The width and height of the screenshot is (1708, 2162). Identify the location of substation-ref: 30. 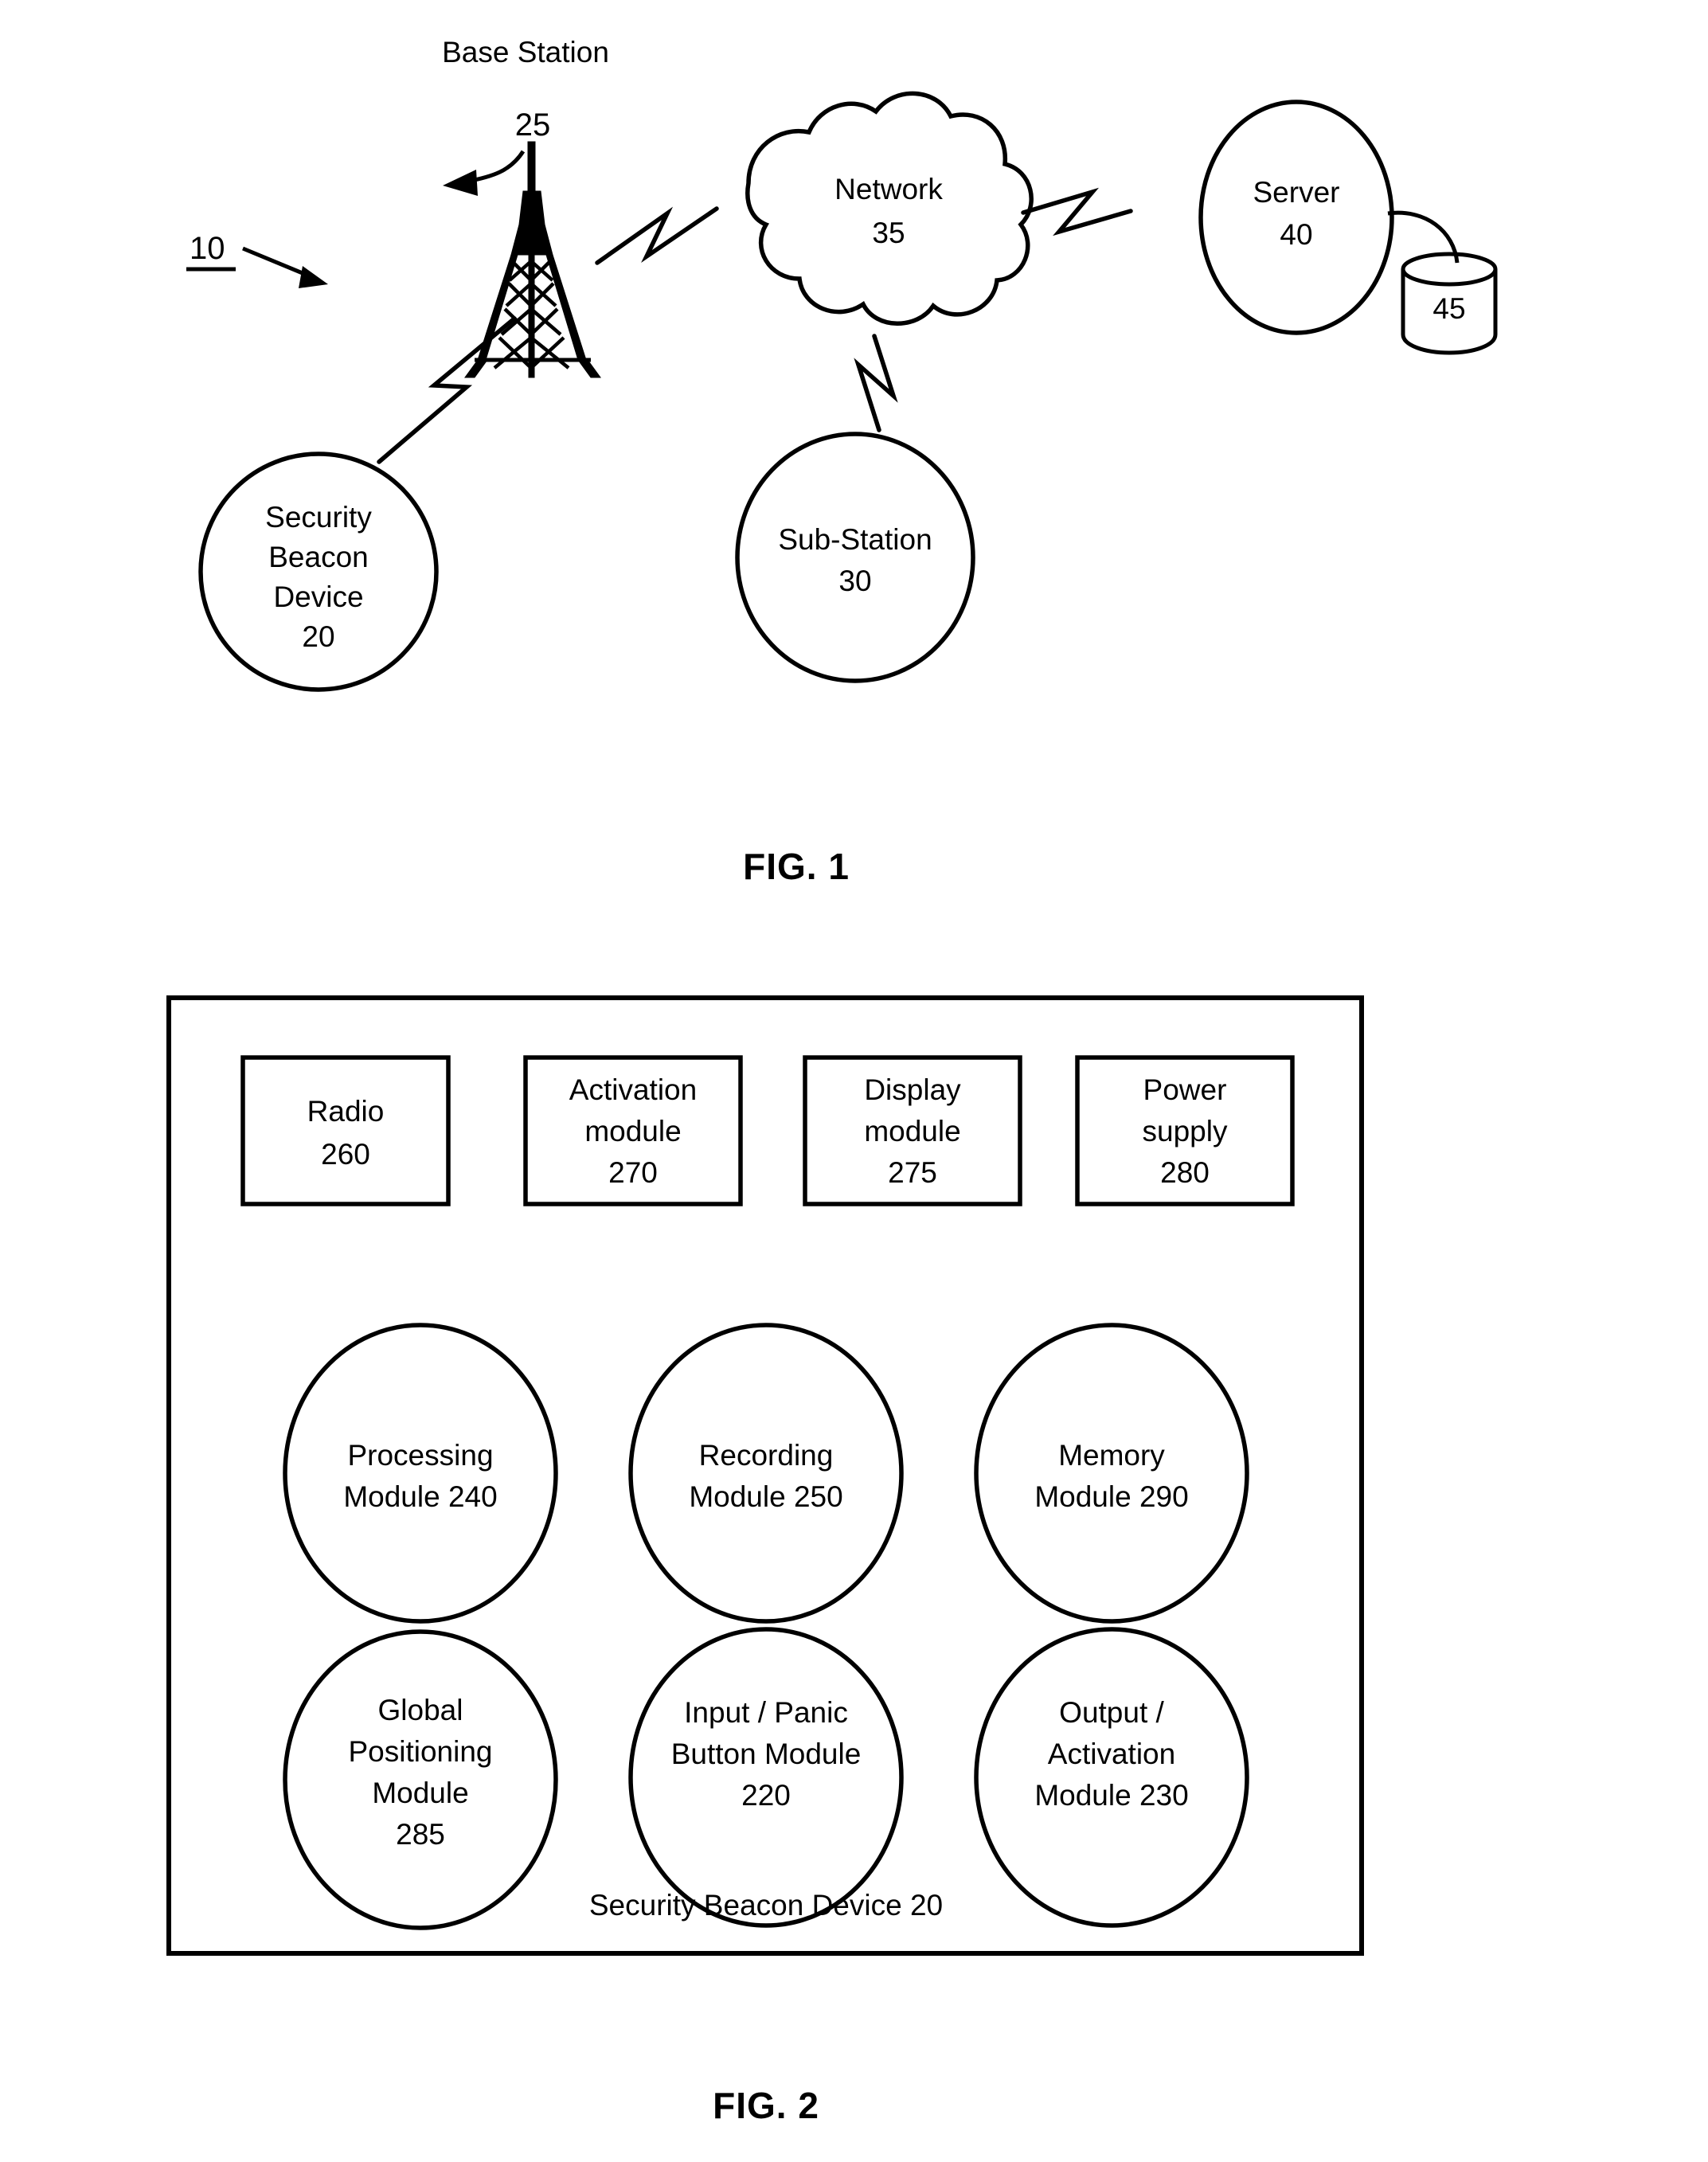
(854, 581).